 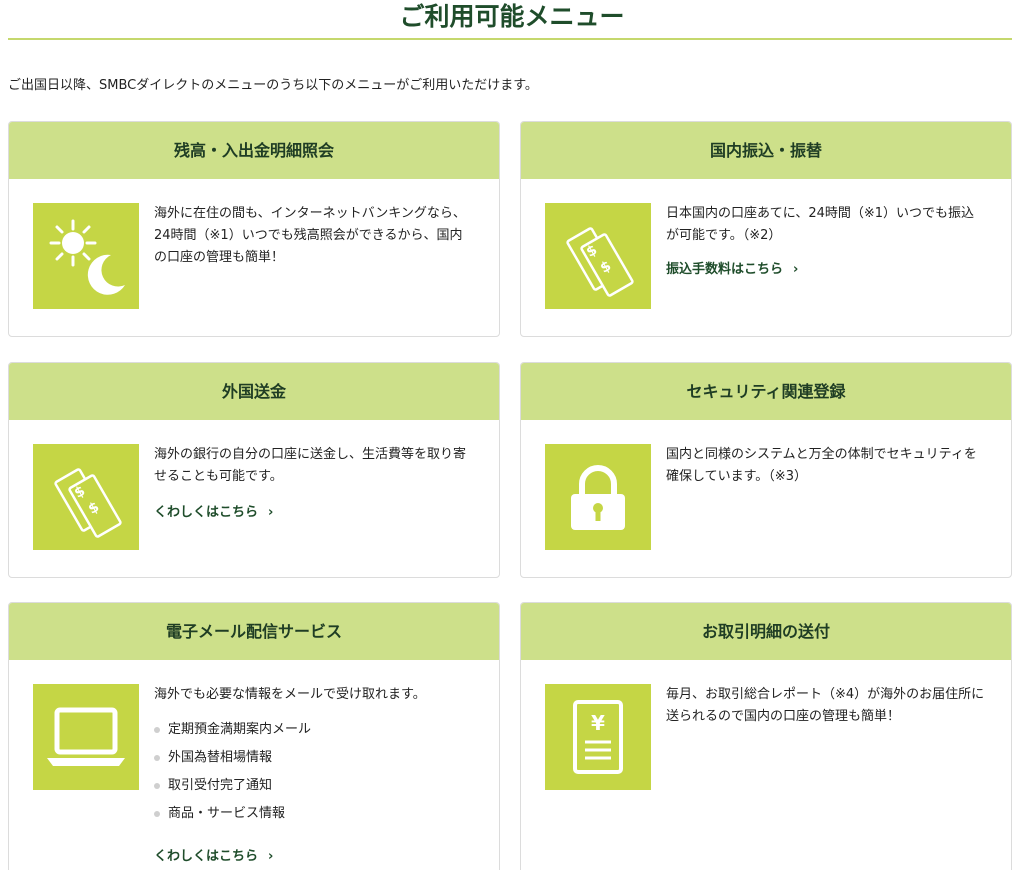 What do you see at coordinates (725, 269) in the screenshot?
I see `link-label: 振込手数料はこちら` at bounding box center [725, 269].